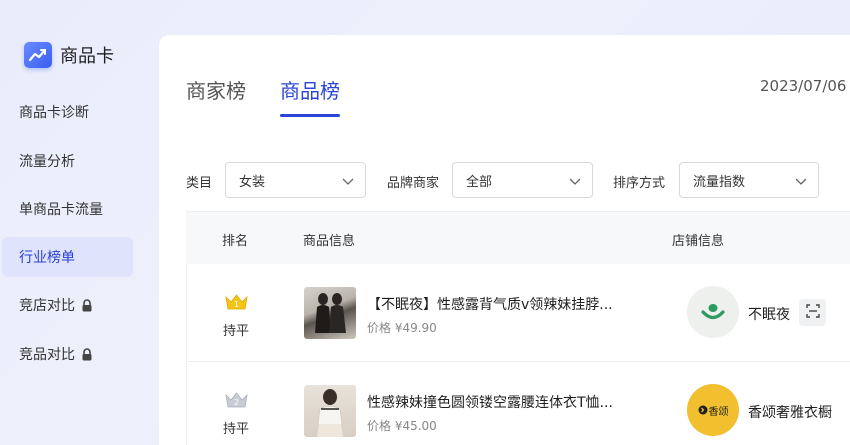 The width and height of the screenshot is (850, 445). Describe the element at coordinates (216, 89) in the screenshot. I see `tab-merchant-ranking: 商家榜` at that location.